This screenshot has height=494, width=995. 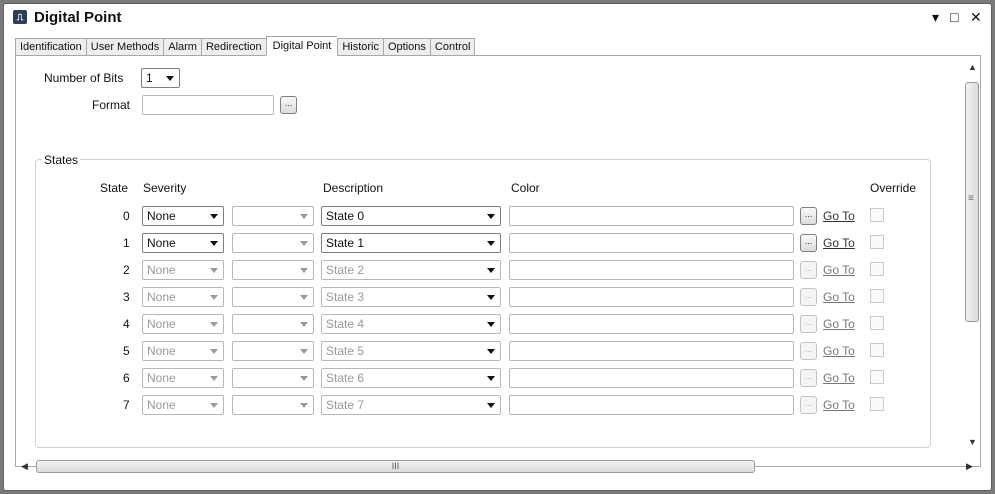 I want to click on scroll-up-icon: ▲, so click(x=972, y=67).